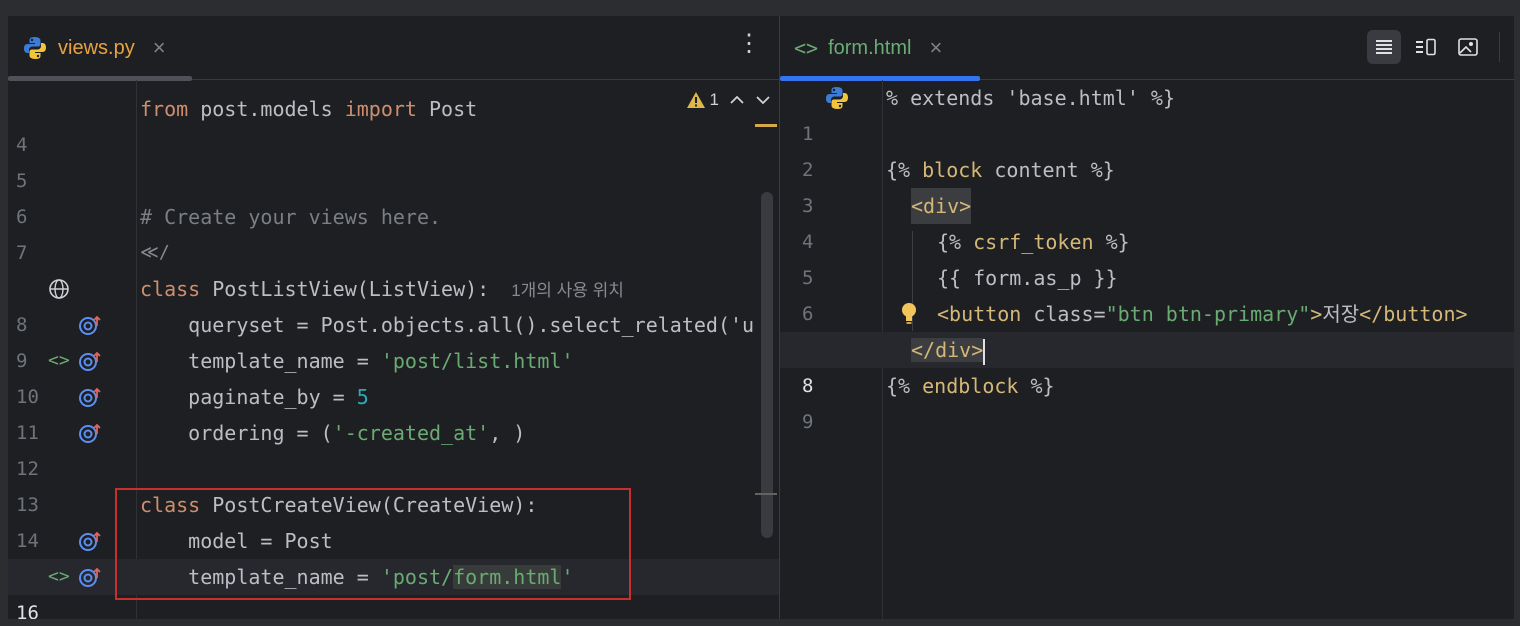 The height and width of the screenshot is (626, 1520). Describe the element at coordinates (393, 483) in the screenshot. I see `code-line: 13` at that location.